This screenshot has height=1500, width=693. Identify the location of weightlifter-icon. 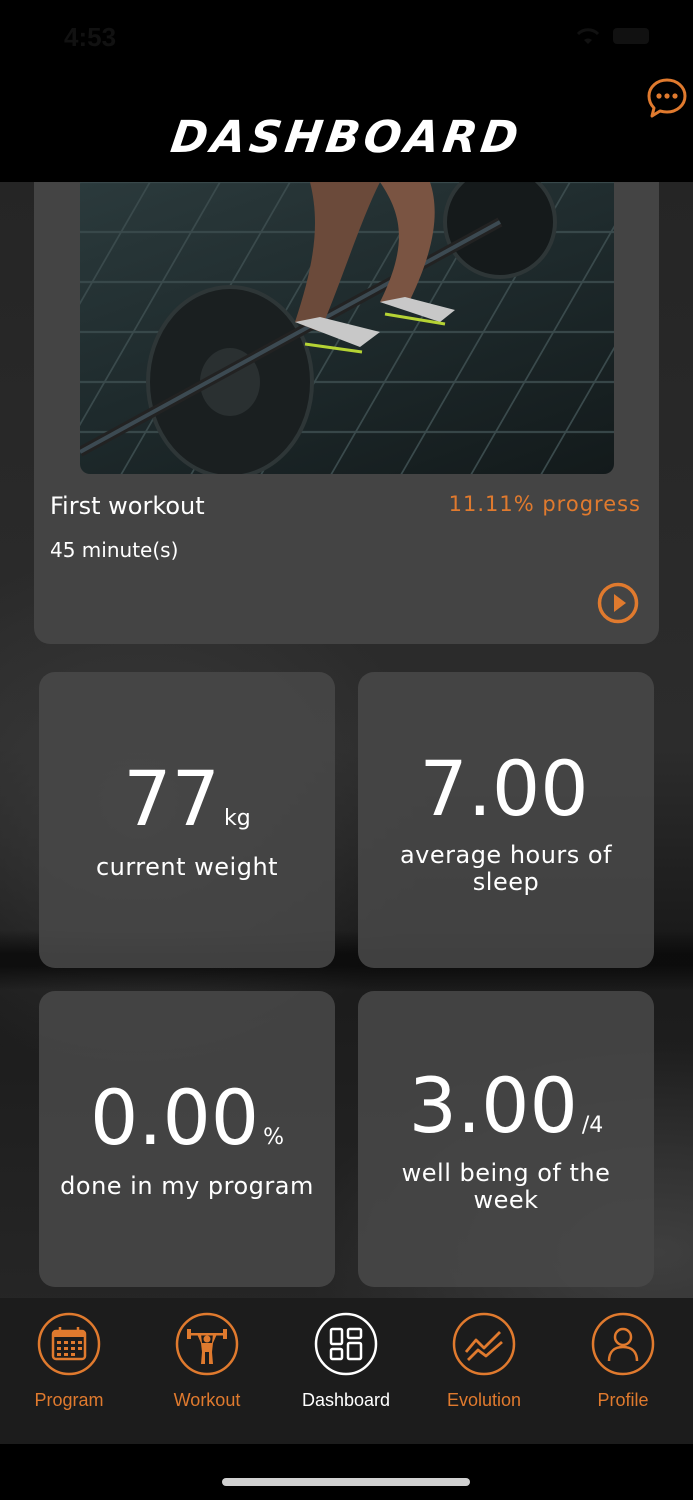
(207, 1344).